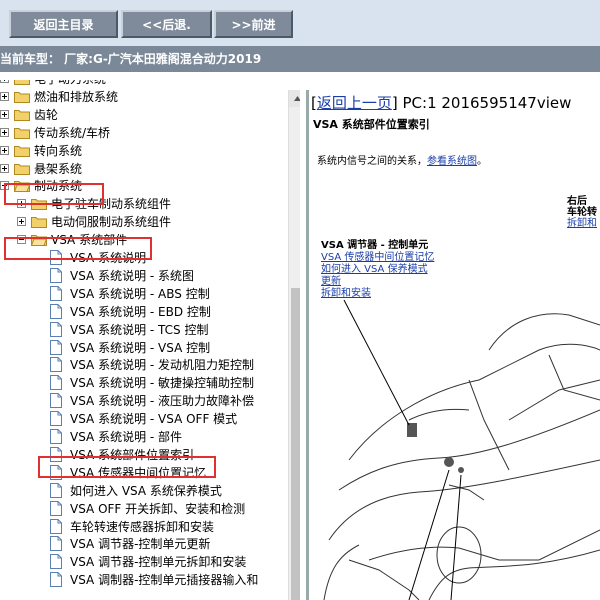 Image resolution: width=600 pixels, height=600 pixels. What do you see at coordinates (162, 365) in the screenshot?
I see `tree-item-label: VSA 系统说明 - 发动机阻力矩控制` at bounding box center [162, 365].